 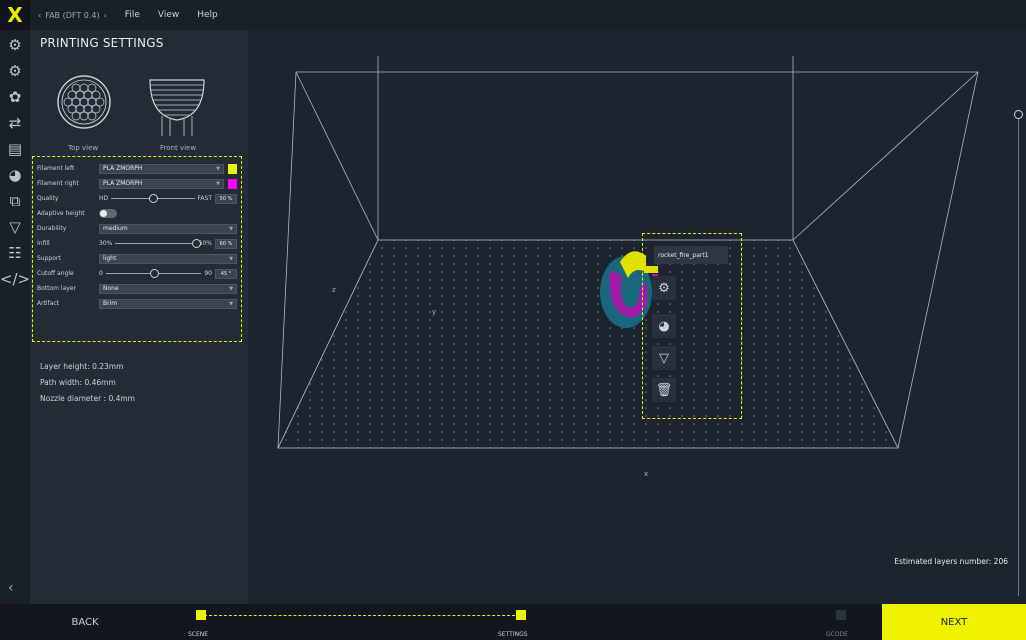 I want to click on quality-max-label: FAST, so click(x=204, y=198).